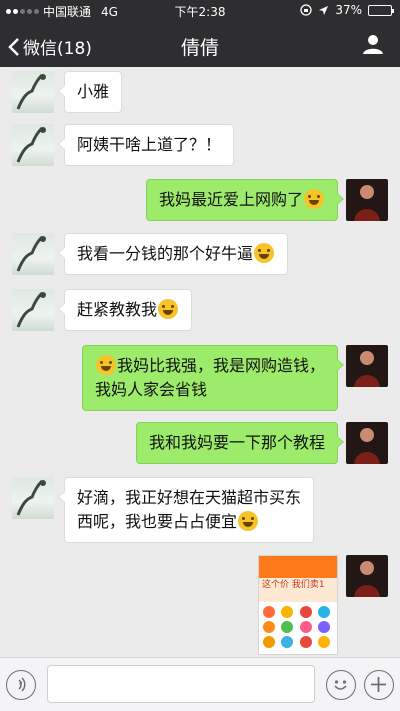 This screenshot has width=400, height=711. What do you see at coordinates (220, 365) in the screenshot?
I see `message-text-line1: 我妈比我强，我是网购造钱，` at bounding box center [220, 365].